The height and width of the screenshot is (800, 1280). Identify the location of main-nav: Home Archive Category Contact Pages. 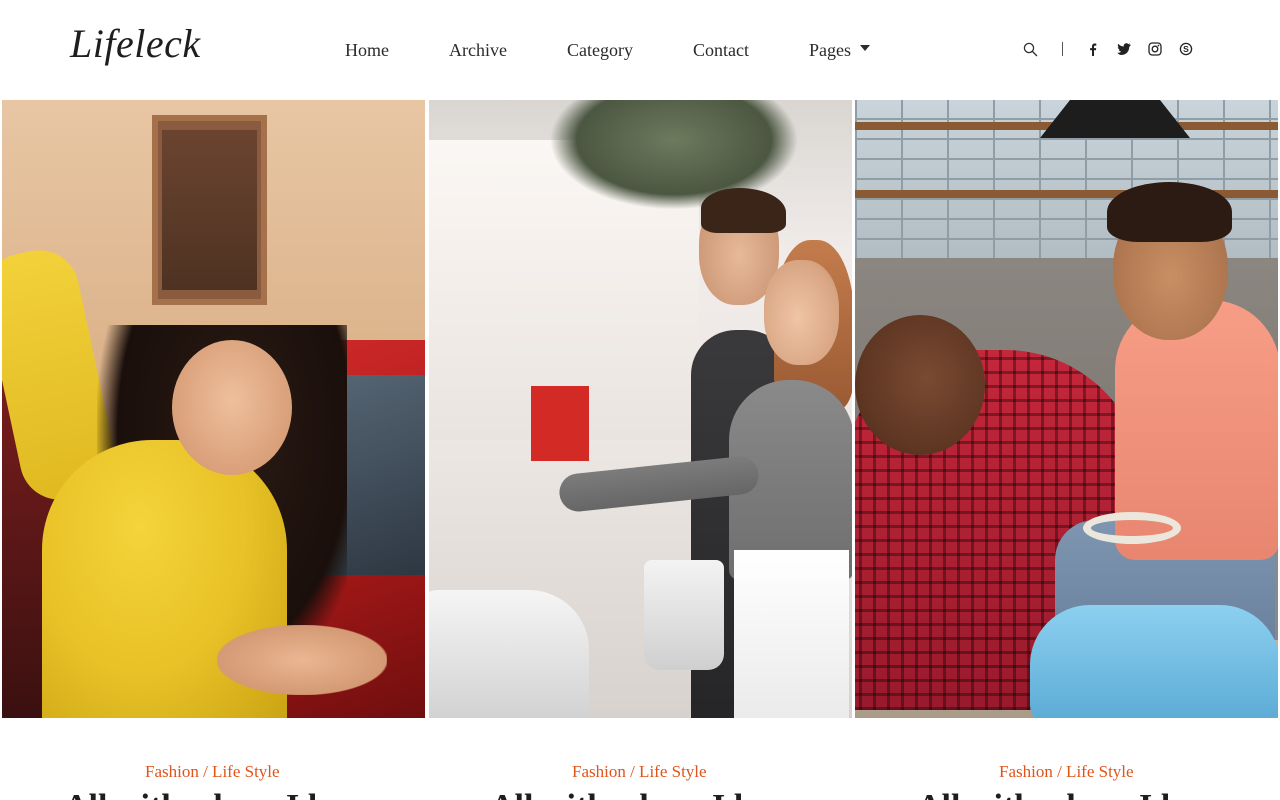
(607, 50).